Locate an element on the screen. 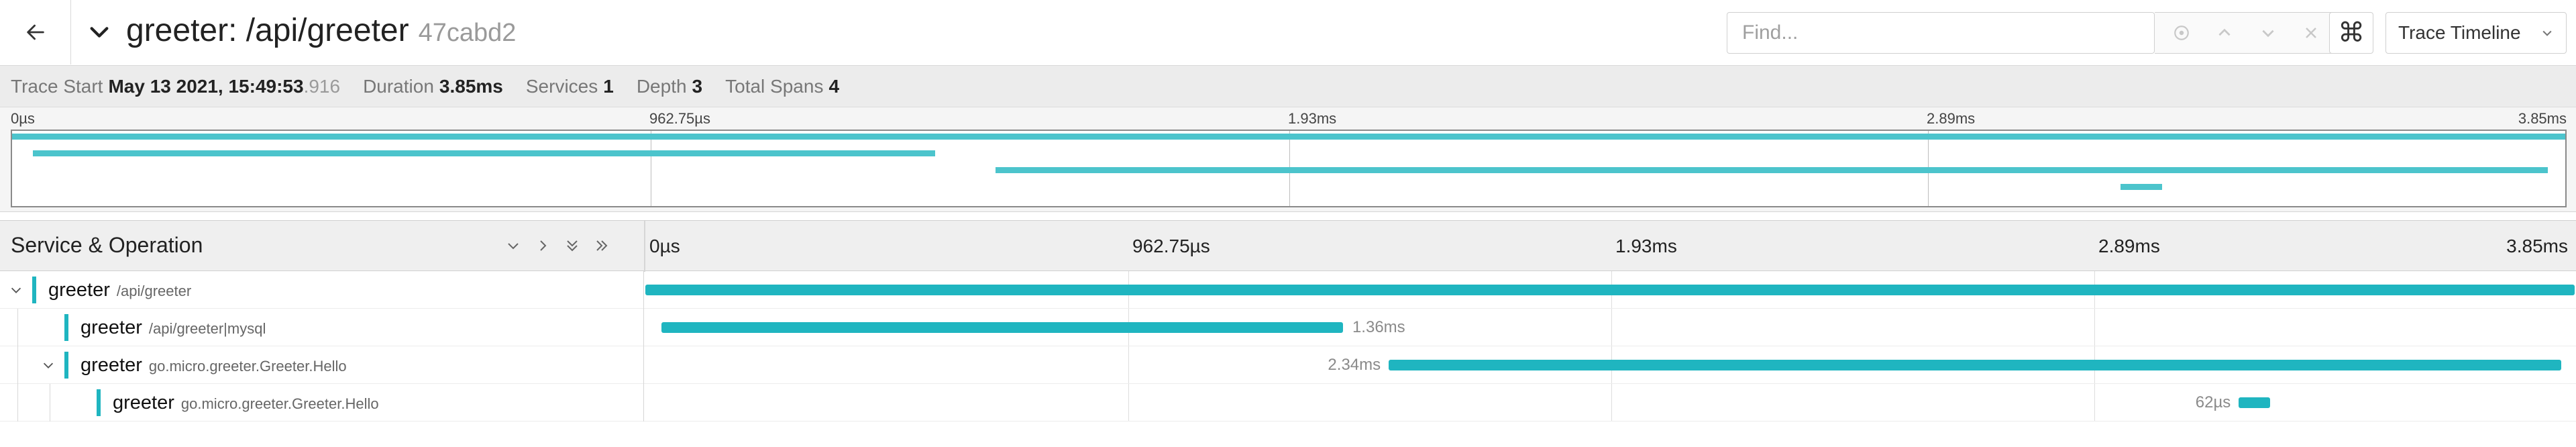  find-controls is located at coordinates (2247, 33).